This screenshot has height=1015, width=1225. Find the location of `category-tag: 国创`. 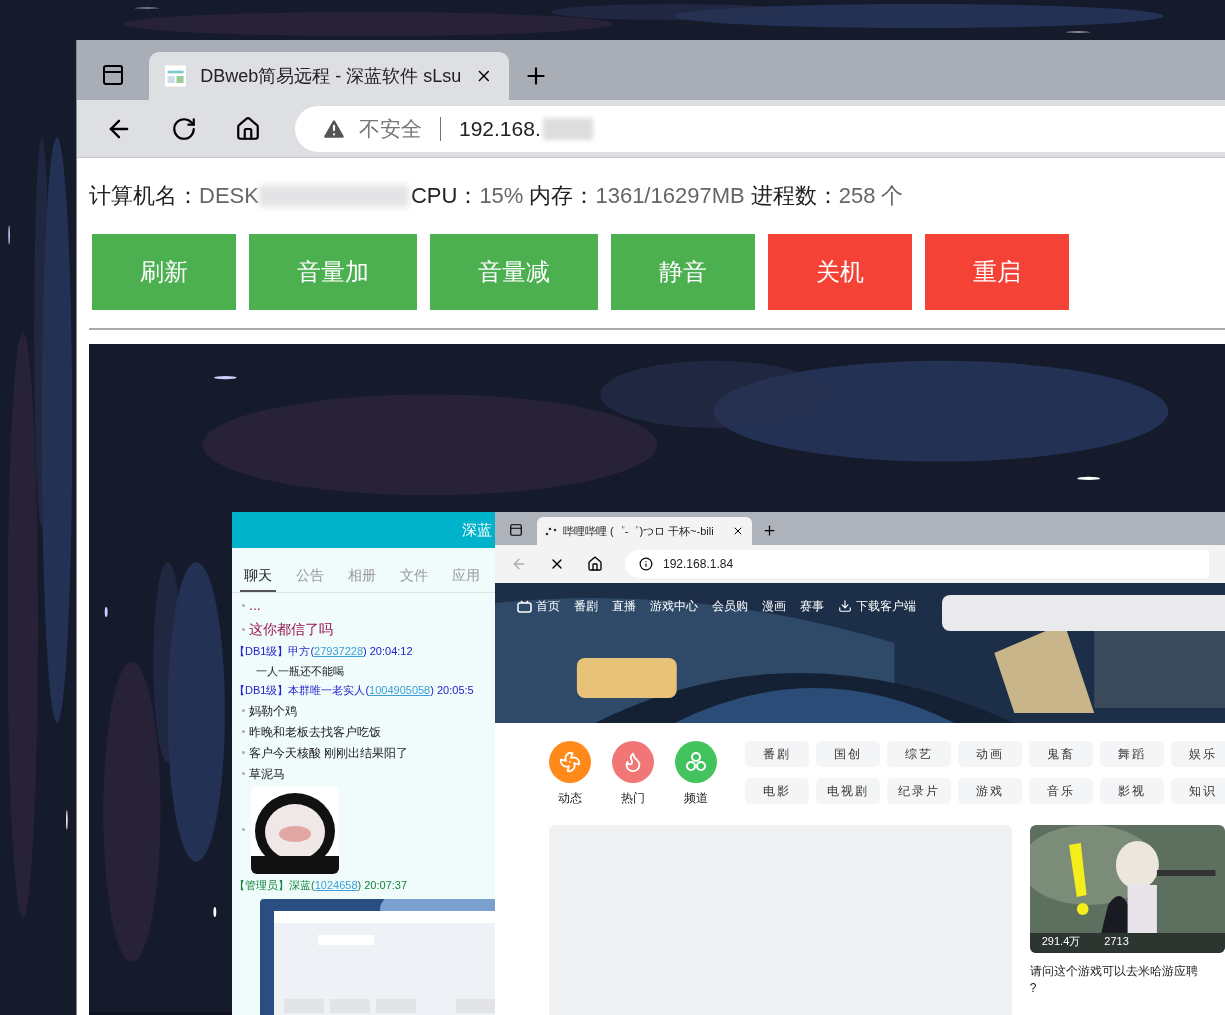

category-tag: 国创 is located at coordinates (848, 754).